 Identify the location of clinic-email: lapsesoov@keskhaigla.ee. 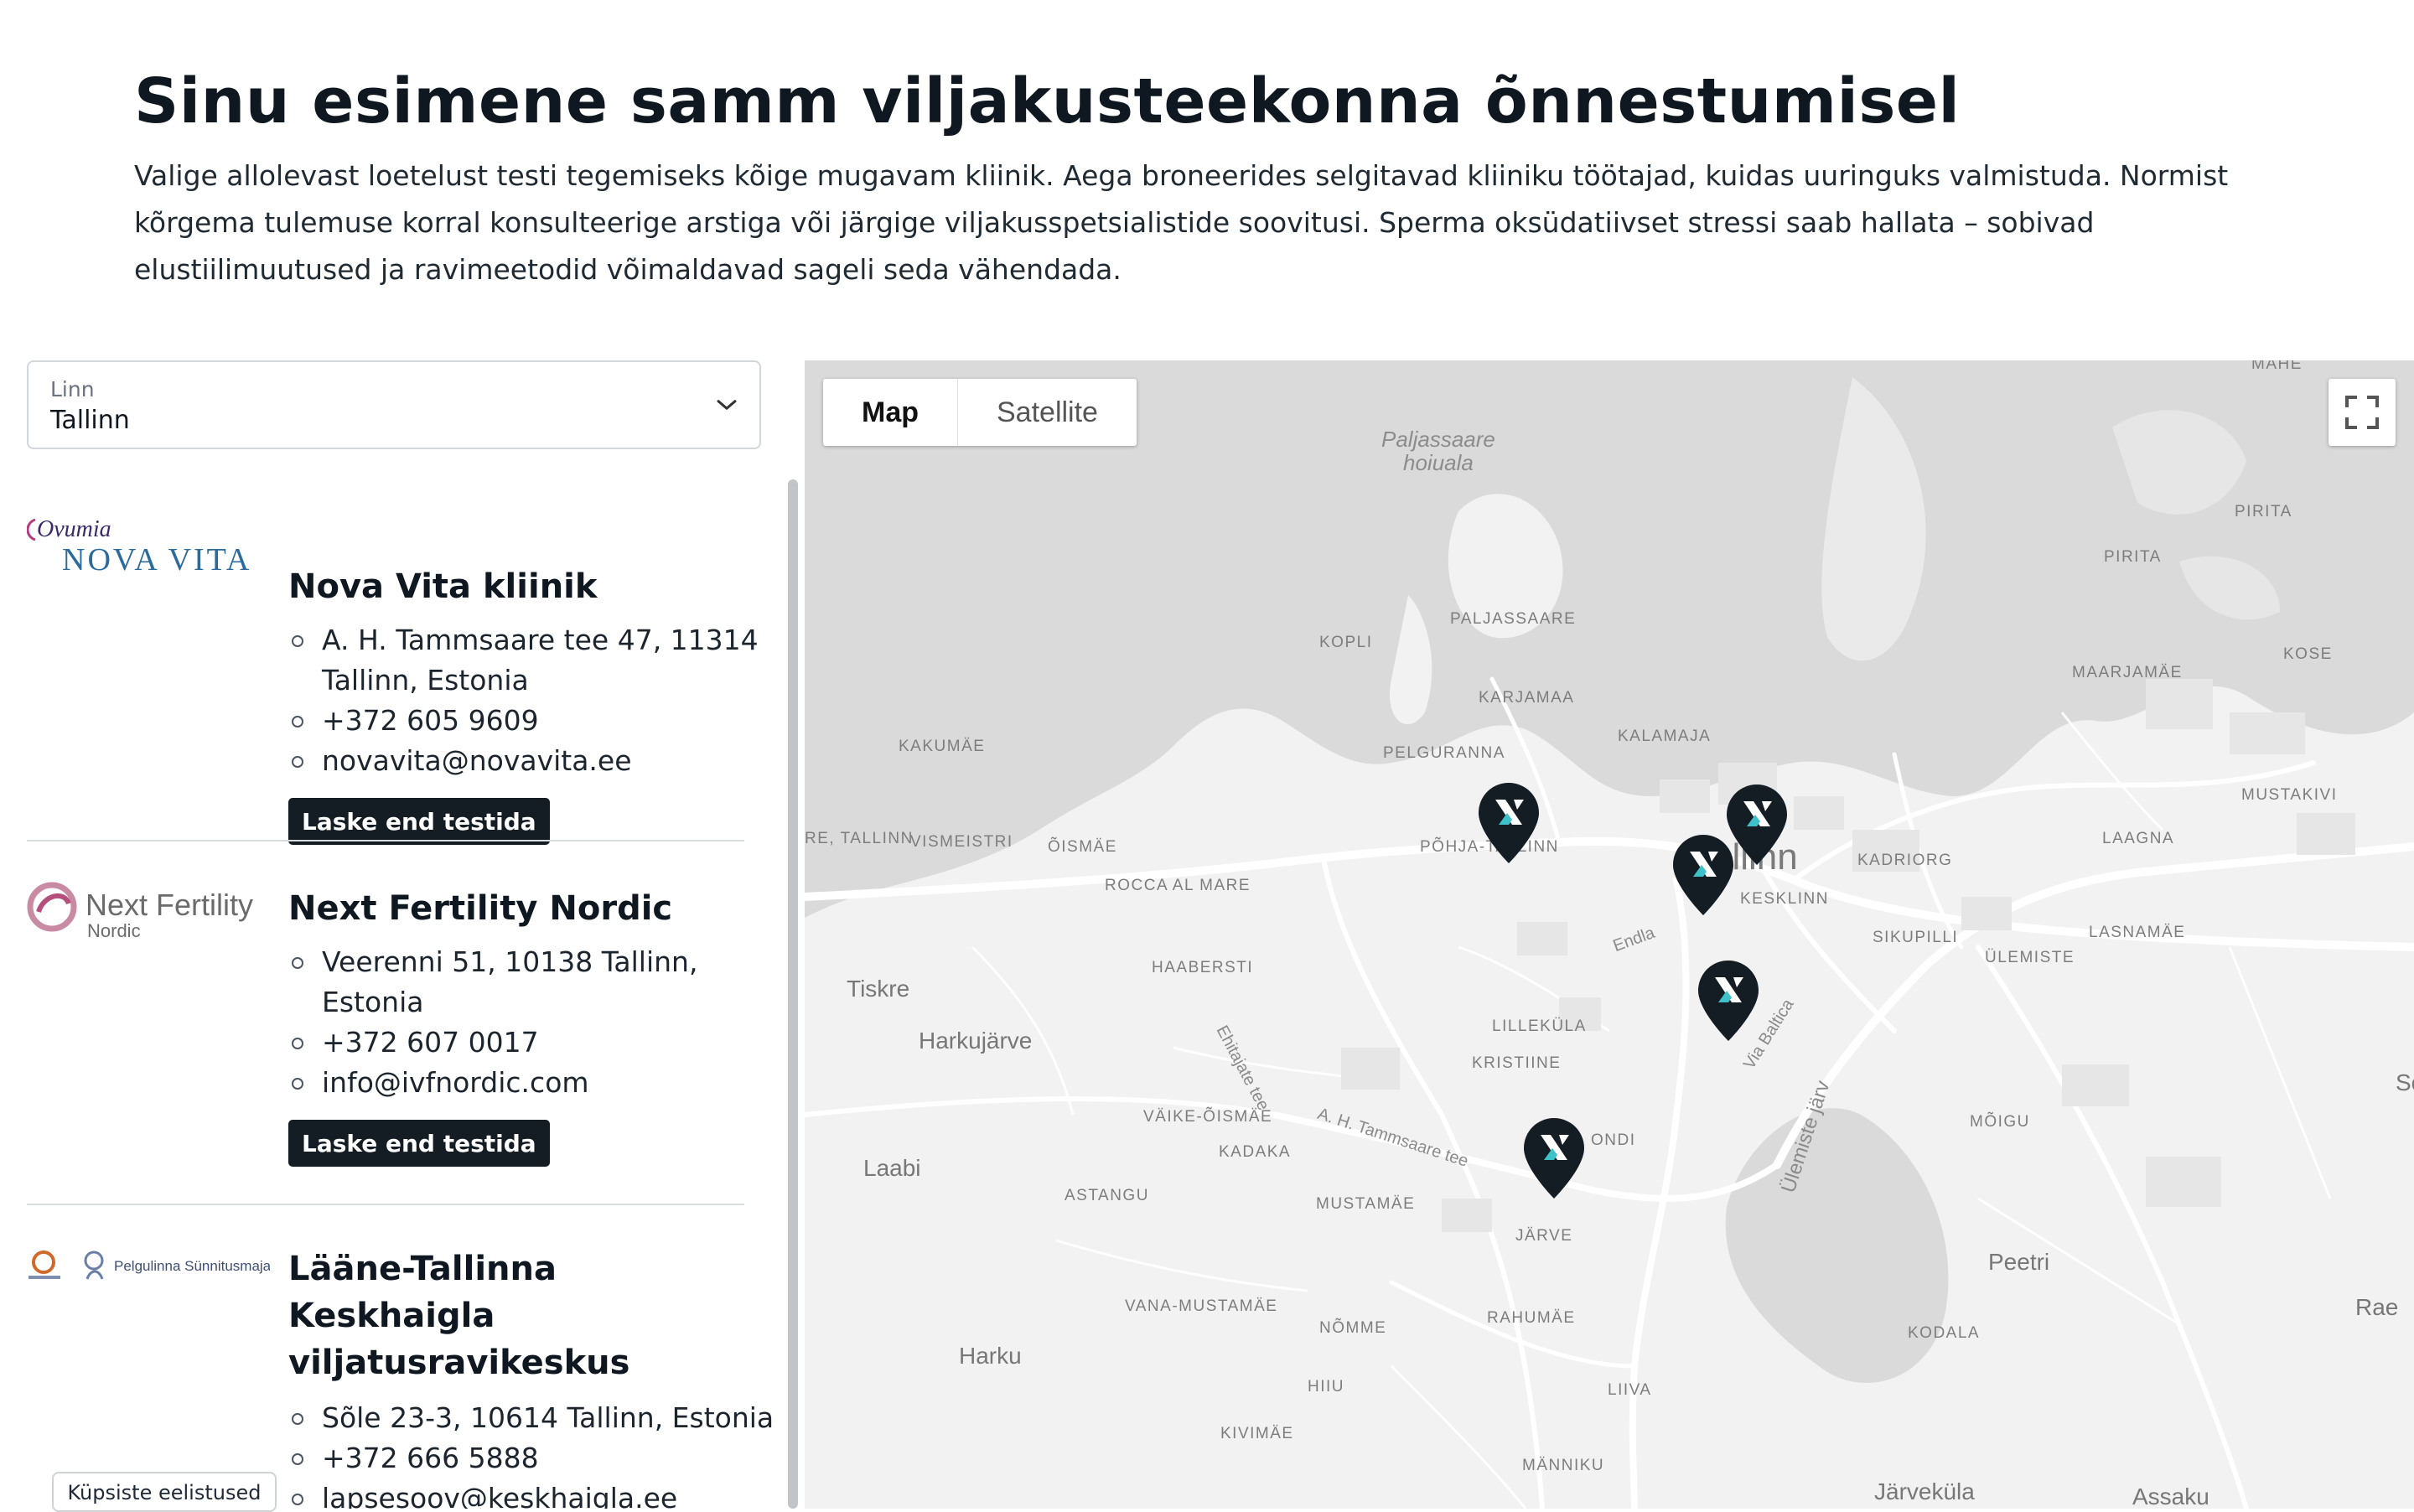
(533, 1493).